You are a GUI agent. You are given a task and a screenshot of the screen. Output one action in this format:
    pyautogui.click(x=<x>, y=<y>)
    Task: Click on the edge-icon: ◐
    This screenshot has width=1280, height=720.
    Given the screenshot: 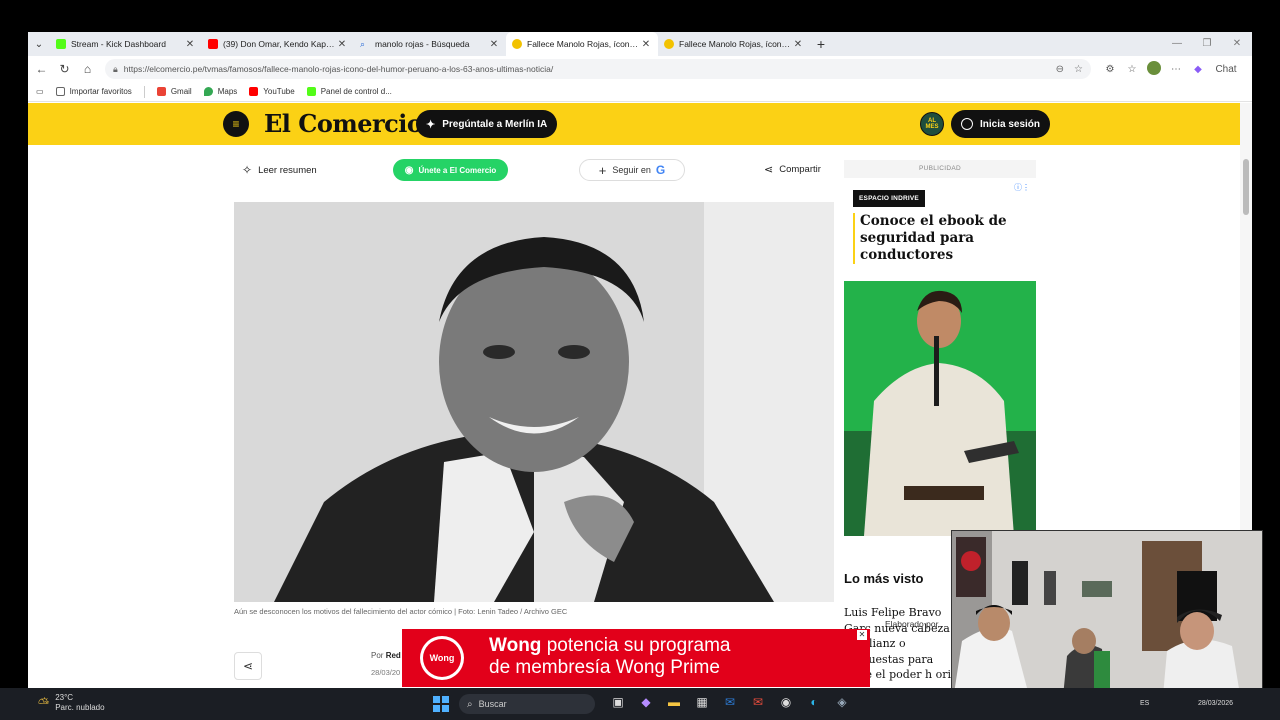 What is the action you would take?
    pyautogui.click(x=814, y=702)
    